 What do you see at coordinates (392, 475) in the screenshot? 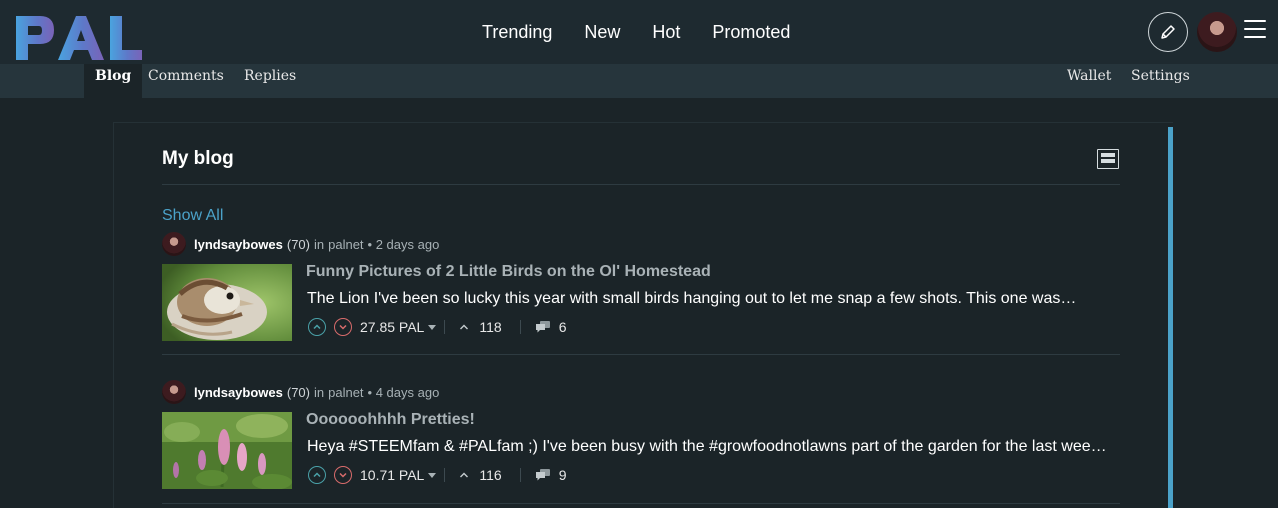
I see `payout-value: 10.71 PAL` at bounding box center [392, 475].